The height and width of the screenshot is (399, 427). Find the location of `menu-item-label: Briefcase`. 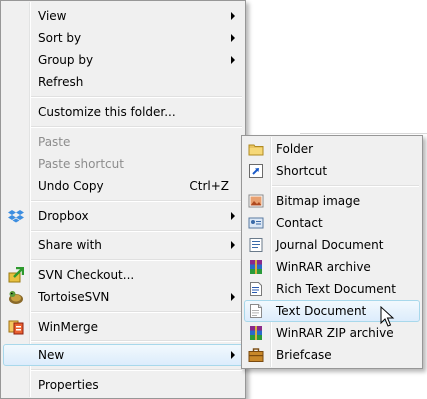

menu-item-label: Briefcase is located at coordinates (304, 355).